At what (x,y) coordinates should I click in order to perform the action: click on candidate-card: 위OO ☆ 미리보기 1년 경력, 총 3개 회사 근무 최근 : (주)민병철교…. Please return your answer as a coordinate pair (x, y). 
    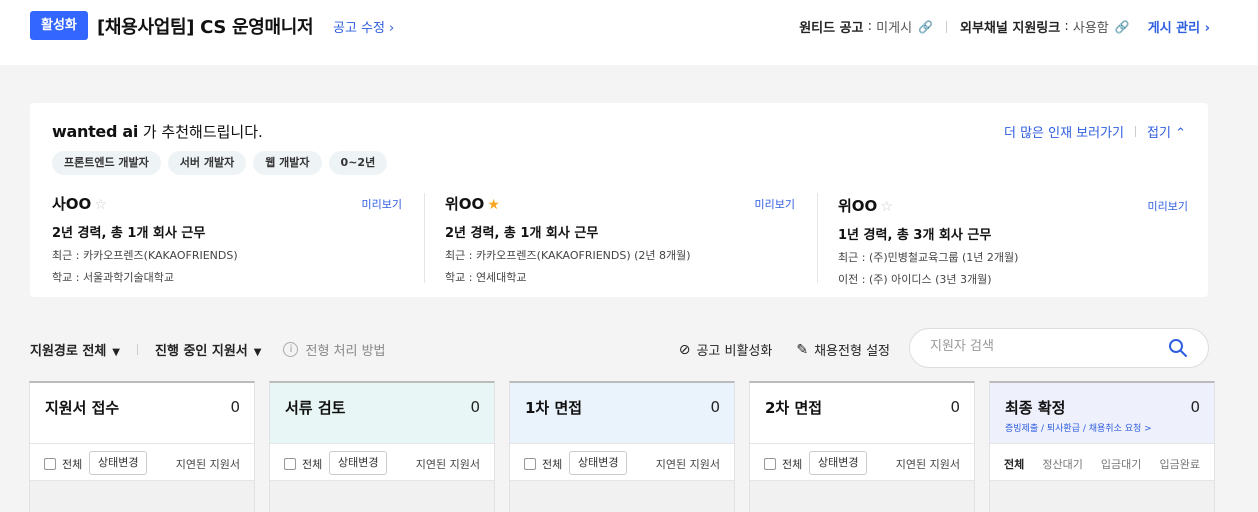
    Looking at the image, I should click on (1013, 241).